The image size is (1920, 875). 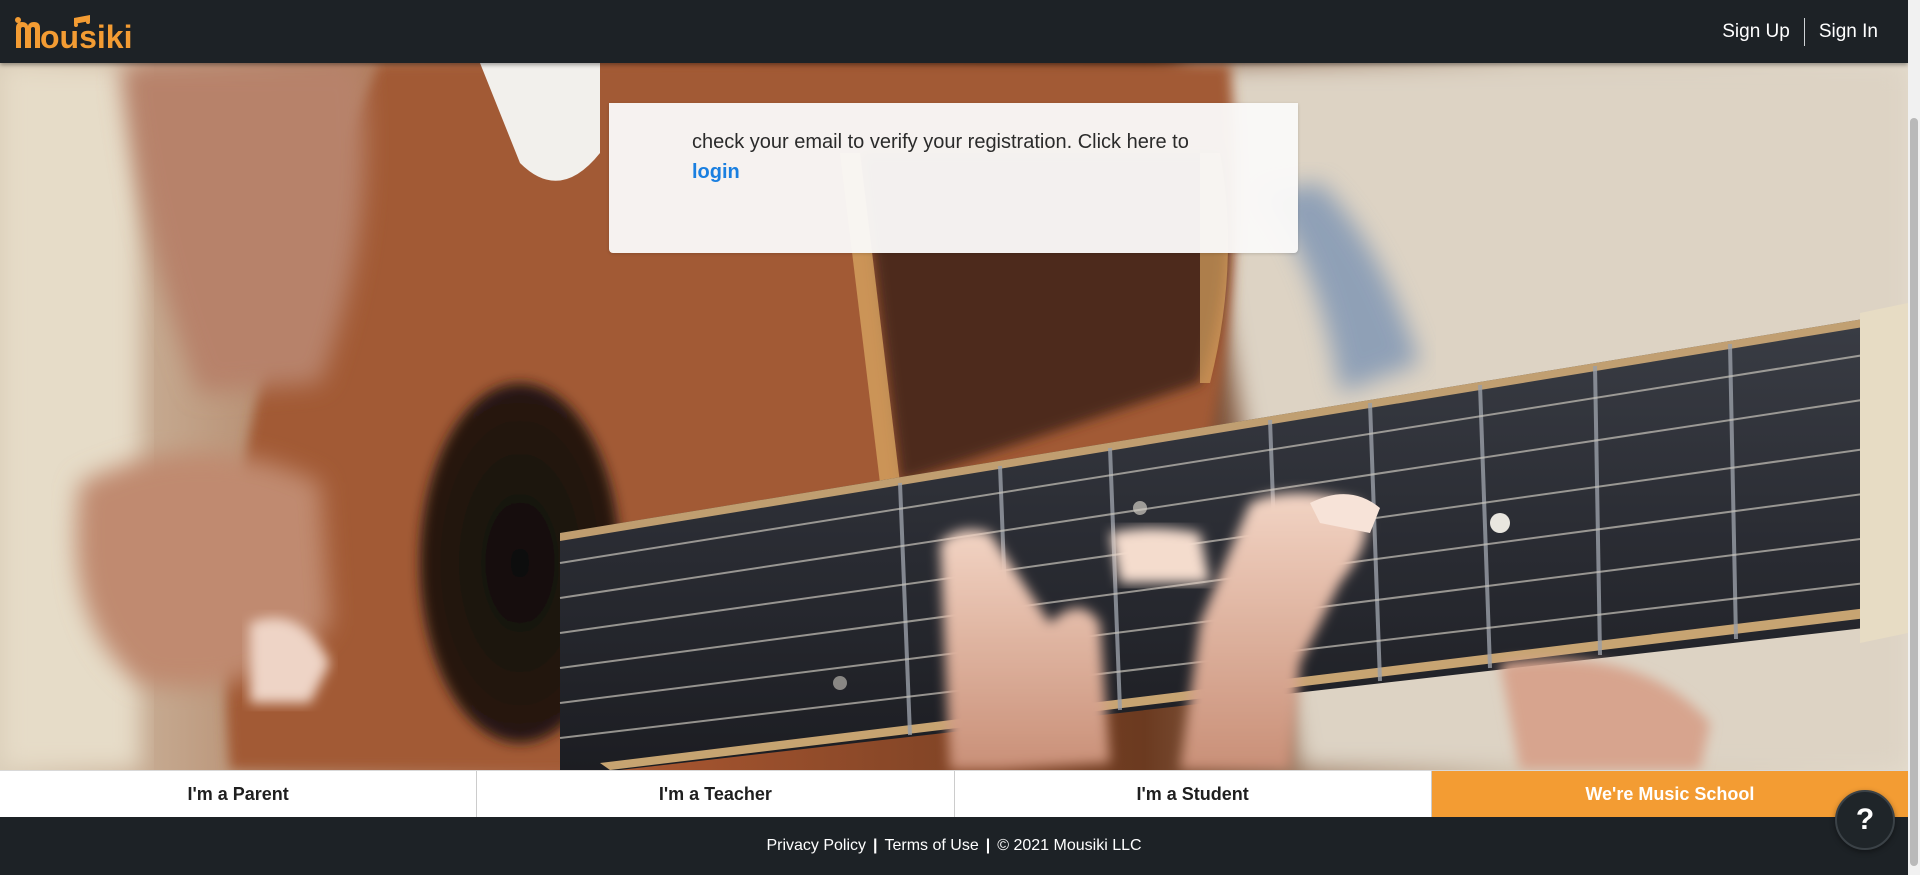 What do you see at coordinates (816, 846) in the screenshot?
I see `privacy-policy-link: Privacy Policy` at bounding box center [816, 846].